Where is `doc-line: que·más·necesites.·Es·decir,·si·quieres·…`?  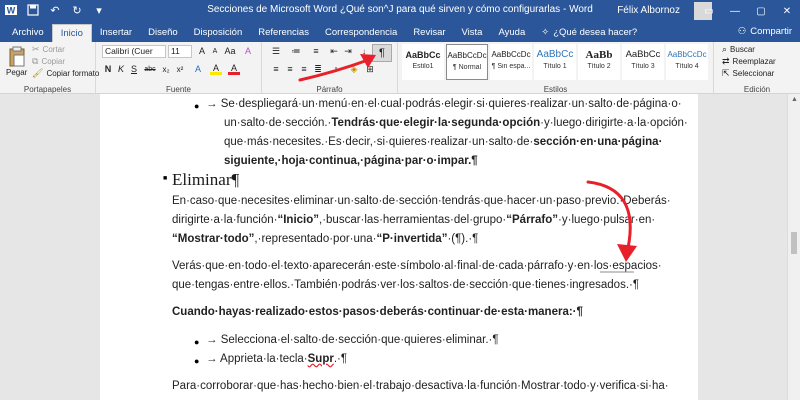 doc-line: que·más·necesites.·Es·decir,·si·quieres·… is located at coordinates (443, 142).